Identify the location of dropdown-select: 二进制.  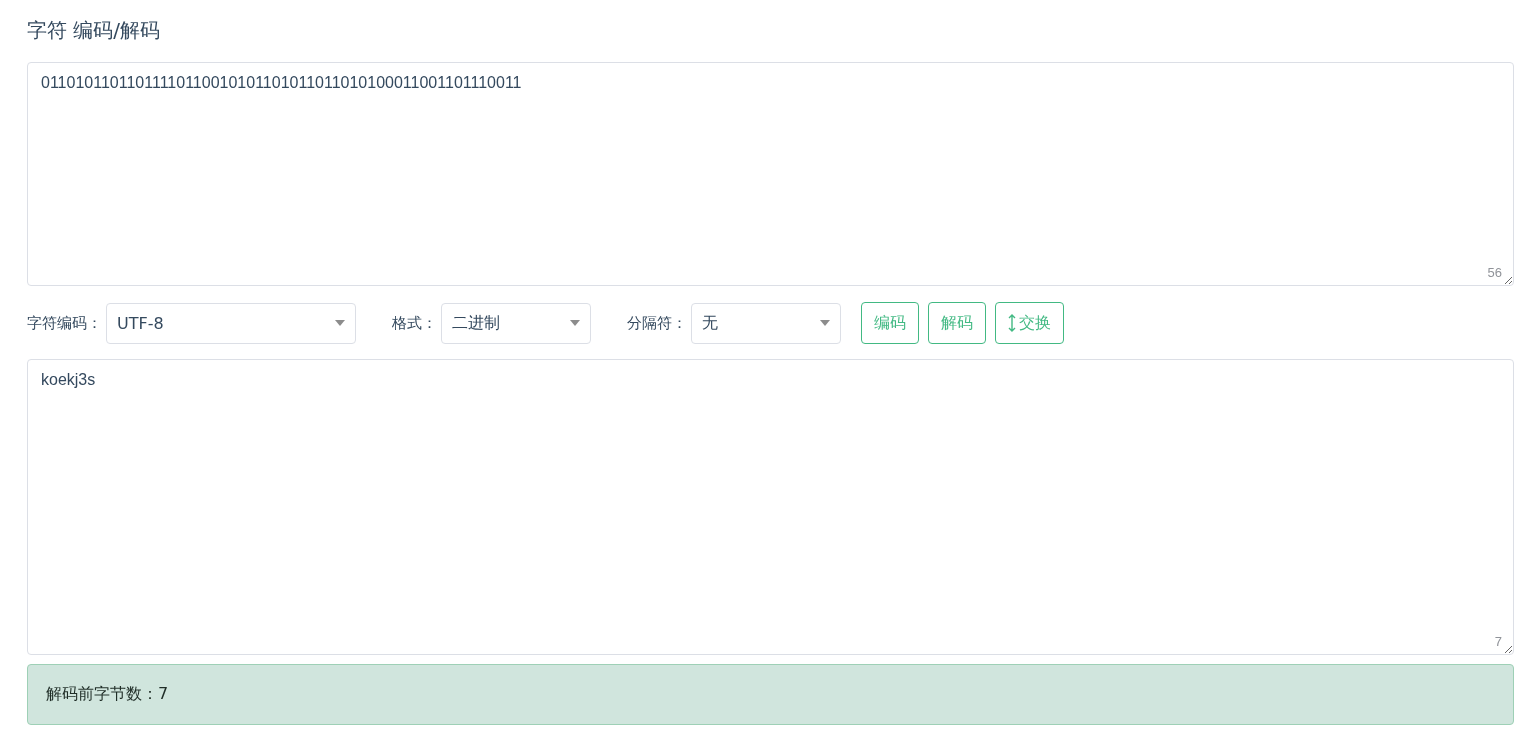
(516, 323).